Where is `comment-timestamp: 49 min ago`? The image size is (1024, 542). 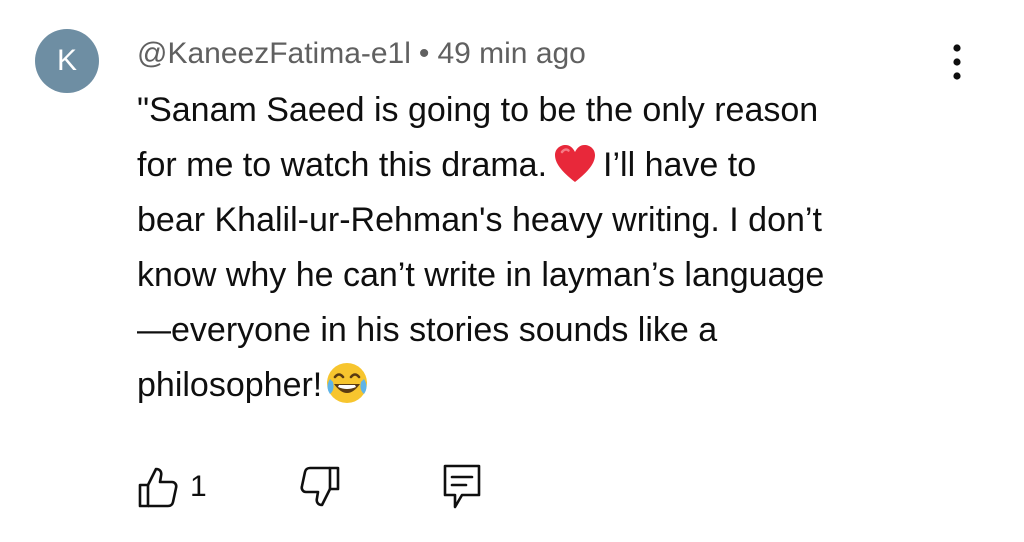 comment-timestamp: 49 min ago is located at coordinates (511, 53).